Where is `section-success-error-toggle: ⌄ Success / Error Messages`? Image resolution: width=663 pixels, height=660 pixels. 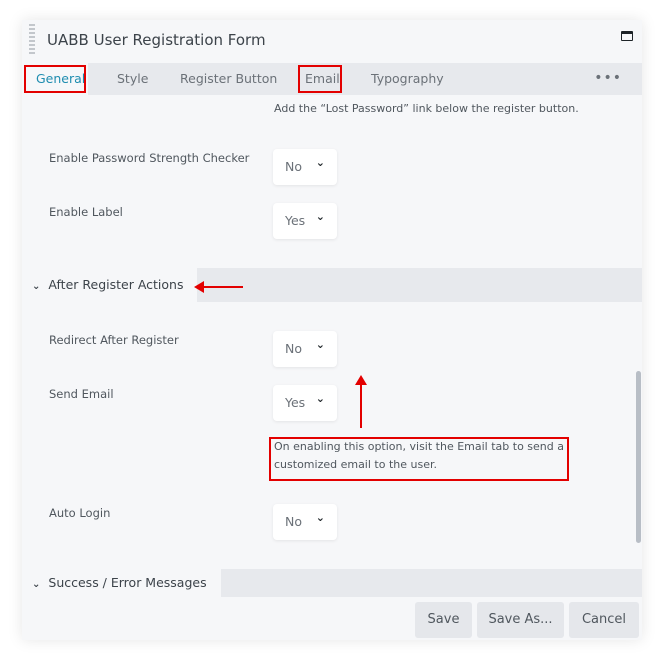
section-success-error-toggle: ⌄ Success / Error Messages is located at coordinates (121, 583).